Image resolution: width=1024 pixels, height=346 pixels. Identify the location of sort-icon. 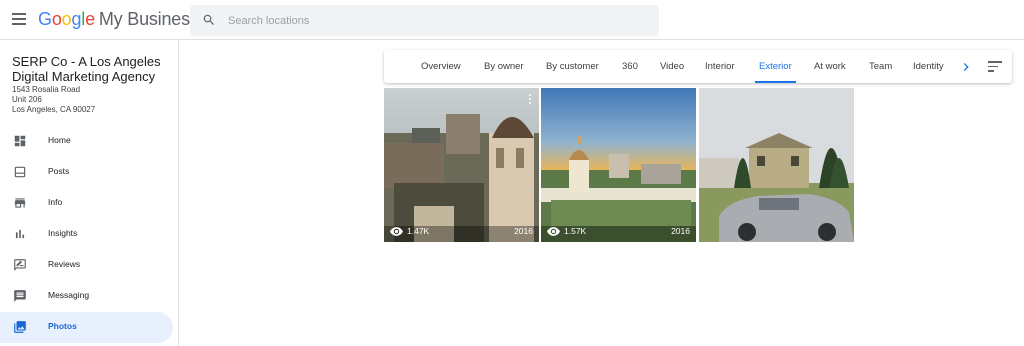
(995, 67).